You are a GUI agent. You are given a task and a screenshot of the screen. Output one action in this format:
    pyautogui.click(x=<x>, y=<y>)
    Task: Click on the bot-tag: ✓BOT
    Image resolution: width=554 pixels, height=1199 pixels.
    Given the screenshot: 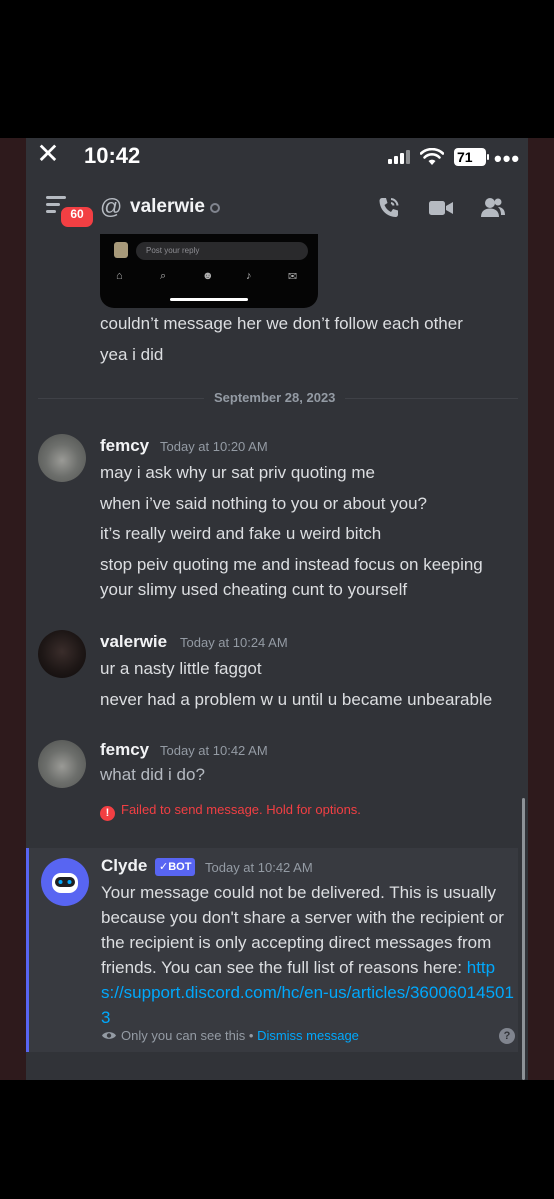 What is the action you would take?
    pyautogui.click(x=175, y=867)
    